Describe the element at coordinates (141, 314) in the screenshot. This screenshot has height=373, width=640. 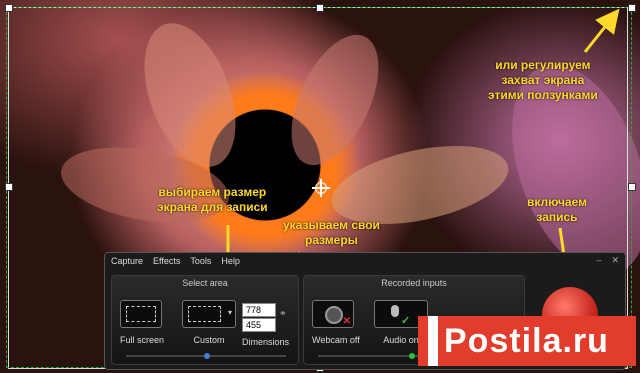
I see `full-screen-icon` at that location.